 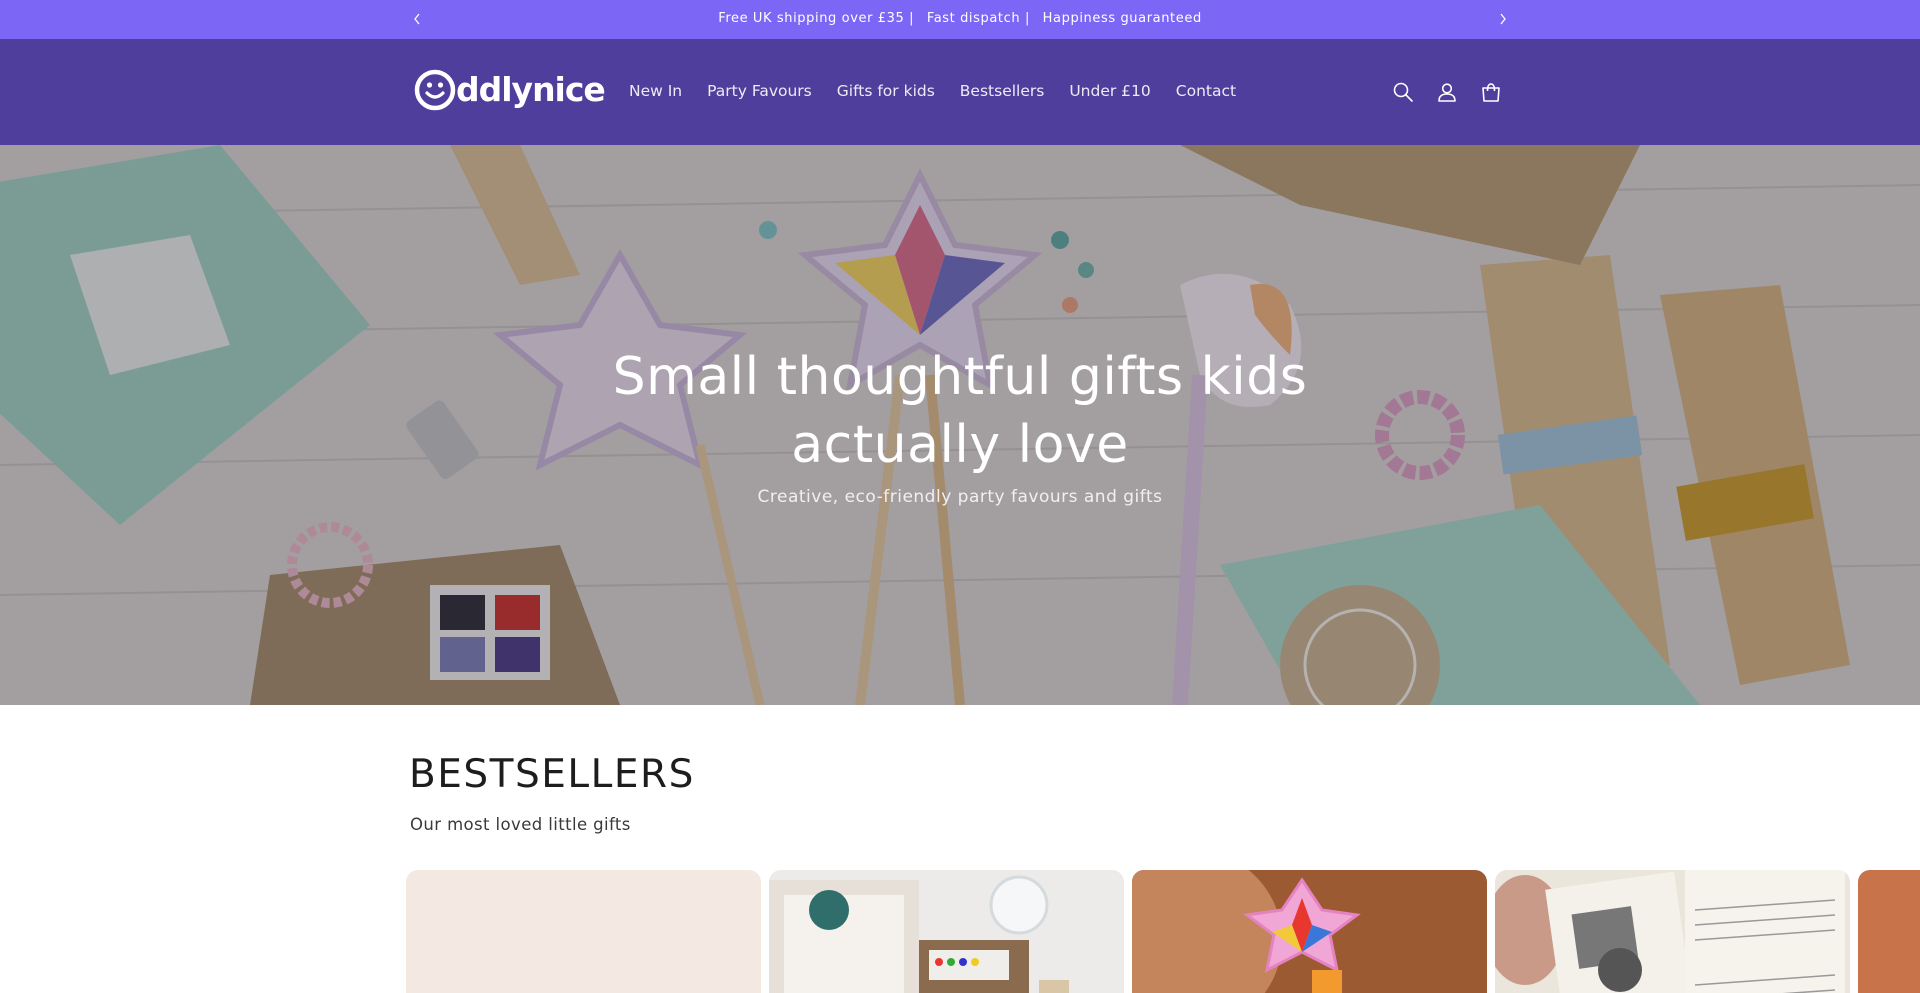 I want to click on nav-party-favours: Party Favours, so click(x=759, y=91).